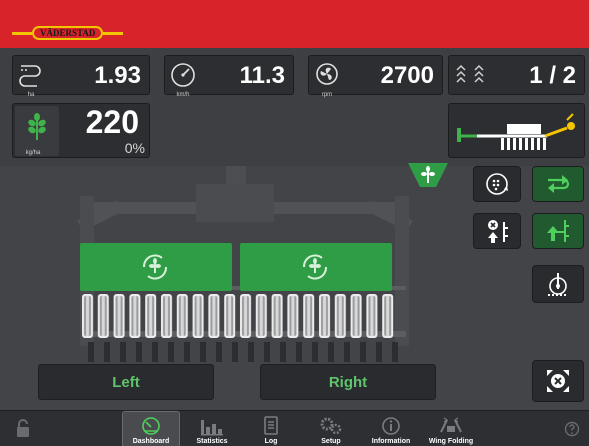 The height and width of the screenshot is (446, 589). What do you see at coordinates (81, 130) in the screenshot?
I see `seed-rate-tile: kg/ha 220 0%` at bounding box center [81, 130].